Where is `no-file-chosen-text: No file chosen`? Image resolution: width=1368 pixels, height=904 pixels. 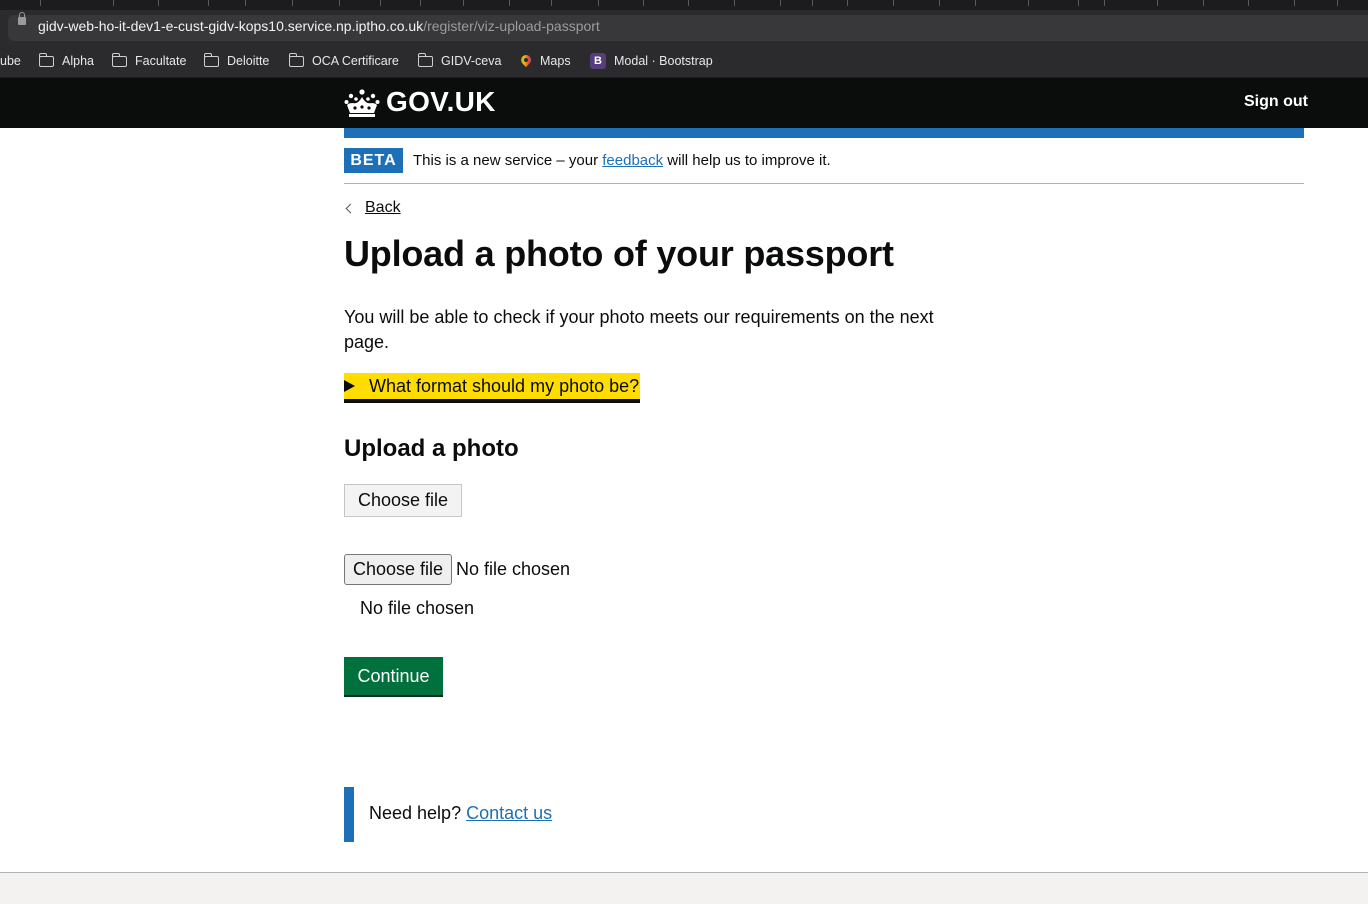 no-file-chosen-text: No file chosen is located at coordinates (417, 608).